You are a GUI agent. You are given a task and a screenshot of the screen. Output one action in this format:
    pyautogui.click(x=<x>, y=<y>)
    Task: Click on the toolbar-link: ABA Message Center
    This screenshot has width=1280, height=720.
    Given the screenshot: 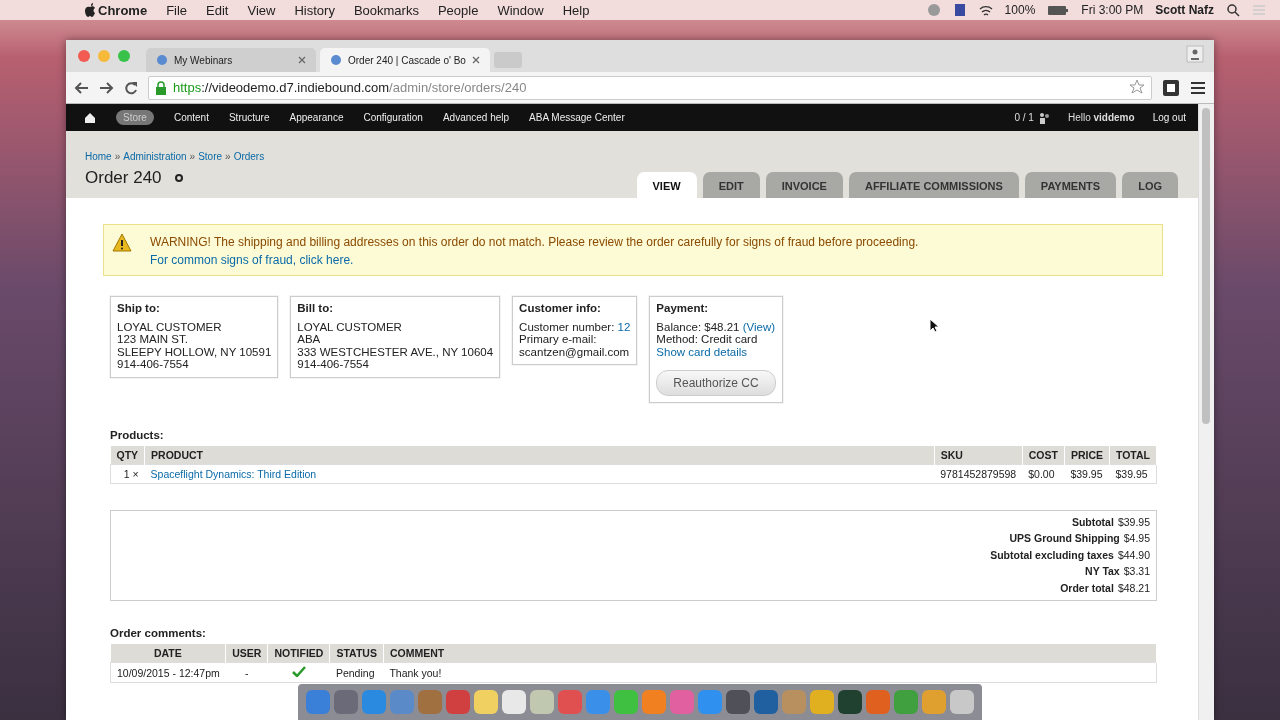 What is the action you would take?
    pyautogui.click(x=577, y=117)
    